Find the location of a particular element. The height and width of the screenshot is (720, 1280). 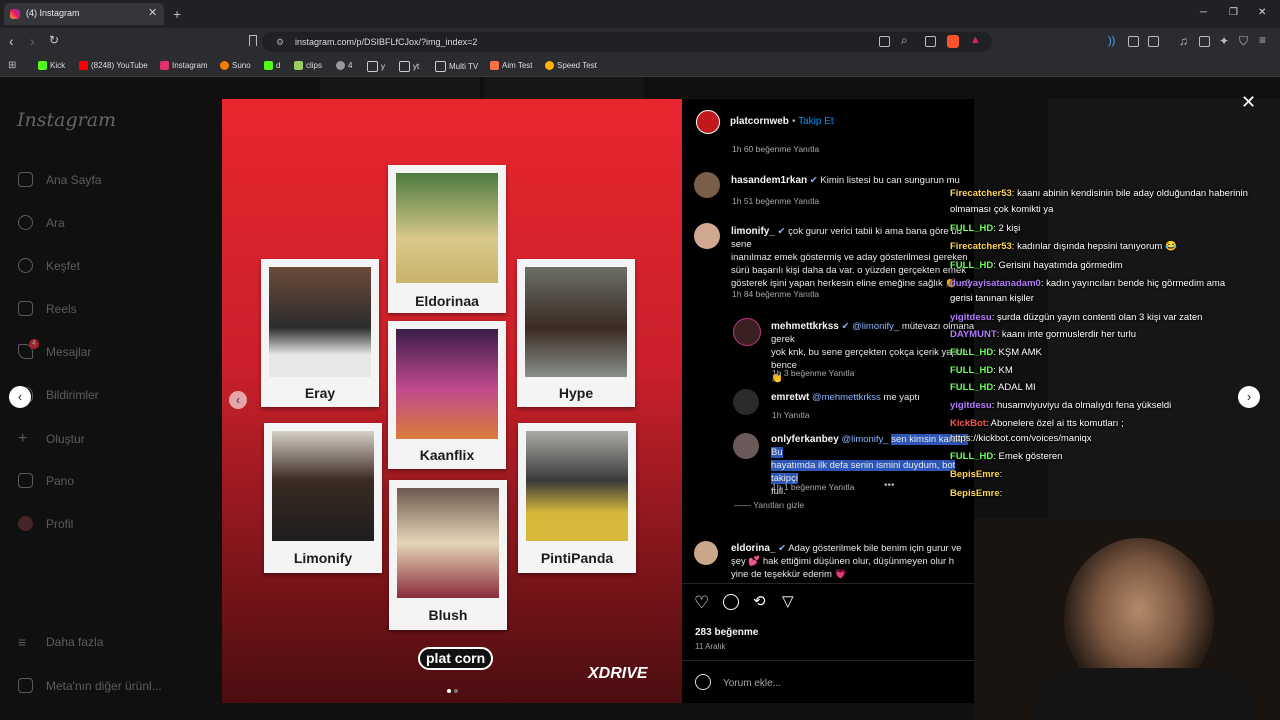

author-username: platcornweb is located at coordinates (759, 121).